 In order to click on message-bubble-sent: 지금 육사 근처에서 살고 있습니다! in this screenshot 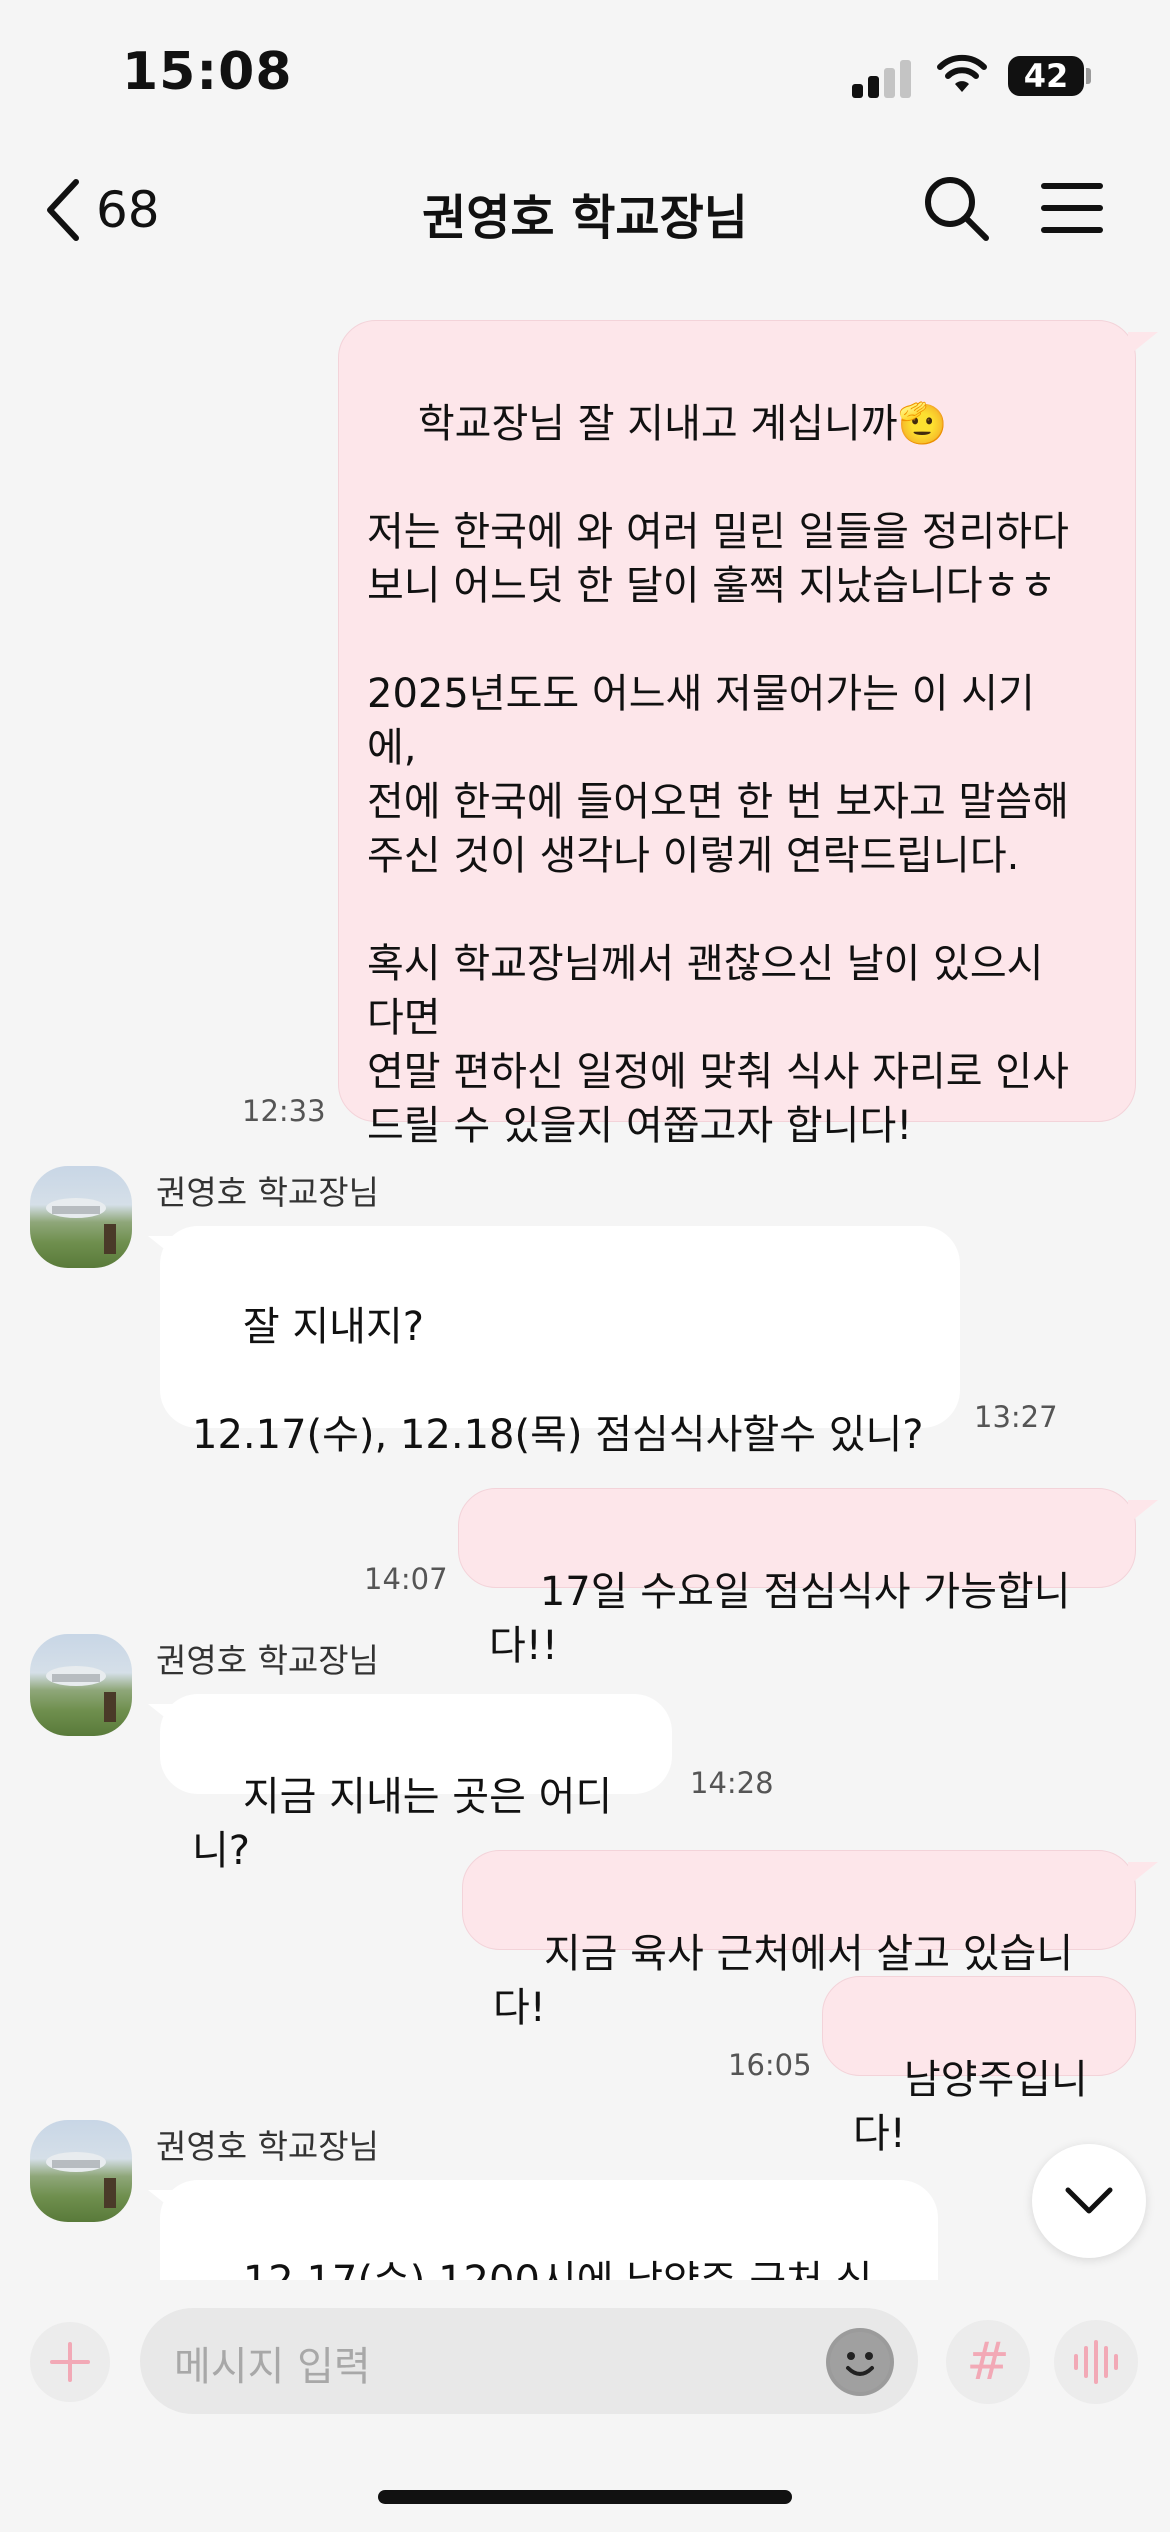, I will do `click(799, 1940)`.